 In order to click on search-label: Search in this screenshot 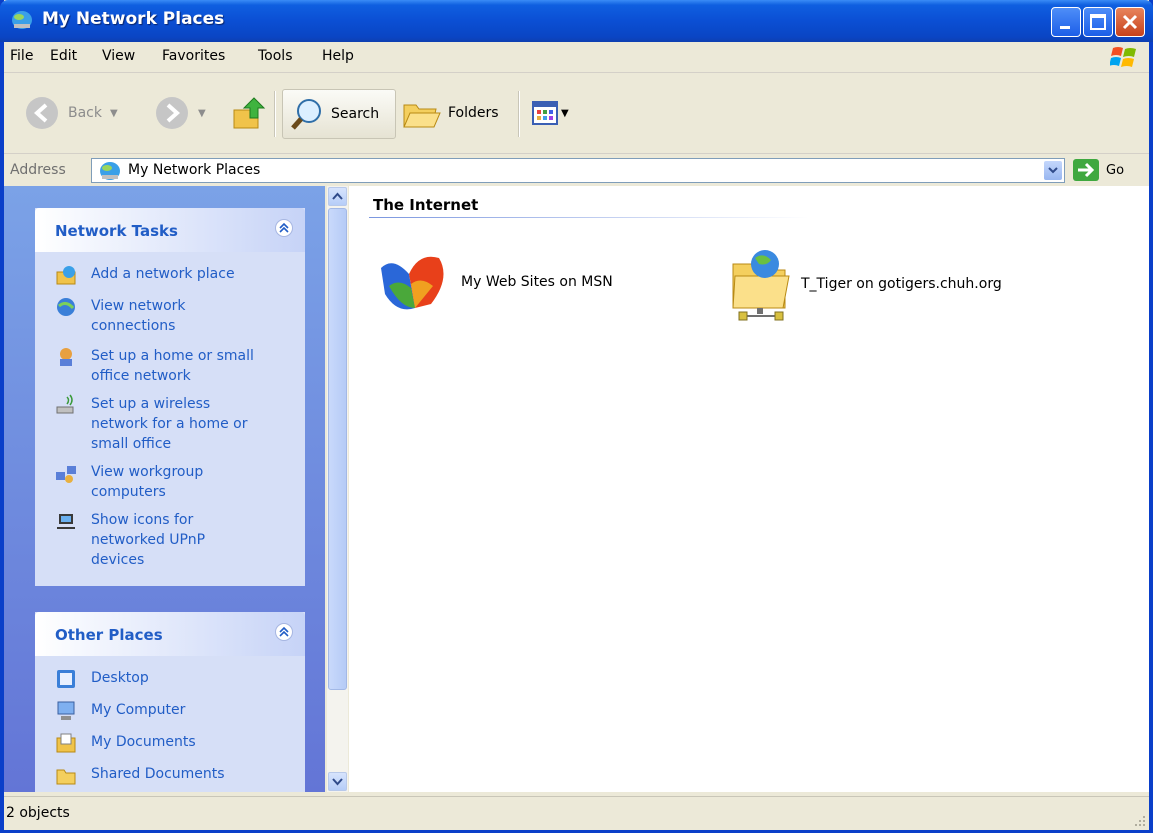, I will do `click(355, 114)`.